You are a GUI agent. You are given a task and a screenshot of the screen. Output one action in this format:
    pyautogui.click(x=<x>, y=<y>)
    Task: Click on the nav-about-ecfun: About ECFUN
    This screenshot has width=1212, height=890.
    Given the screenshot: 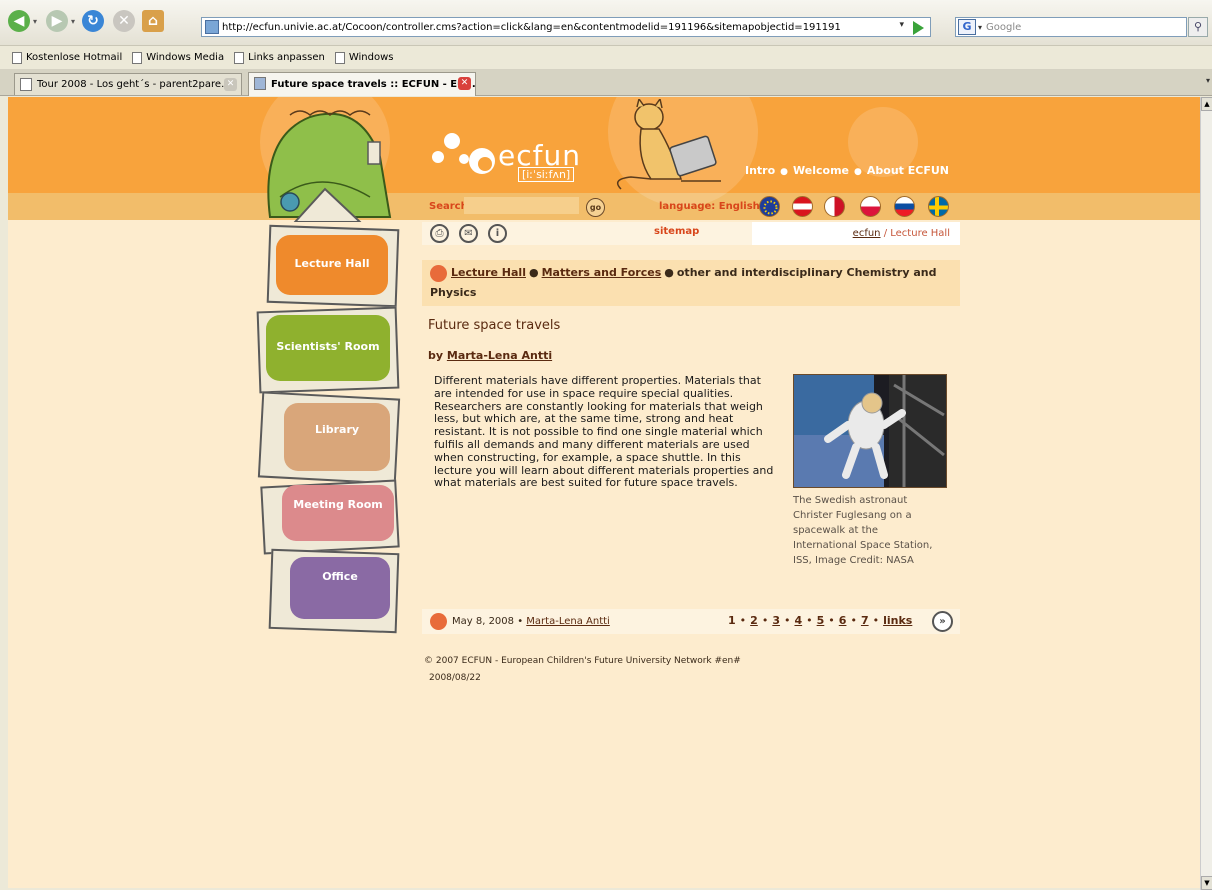 What is the action you would take?
    pyautogui.click(x=908, y=170)
    